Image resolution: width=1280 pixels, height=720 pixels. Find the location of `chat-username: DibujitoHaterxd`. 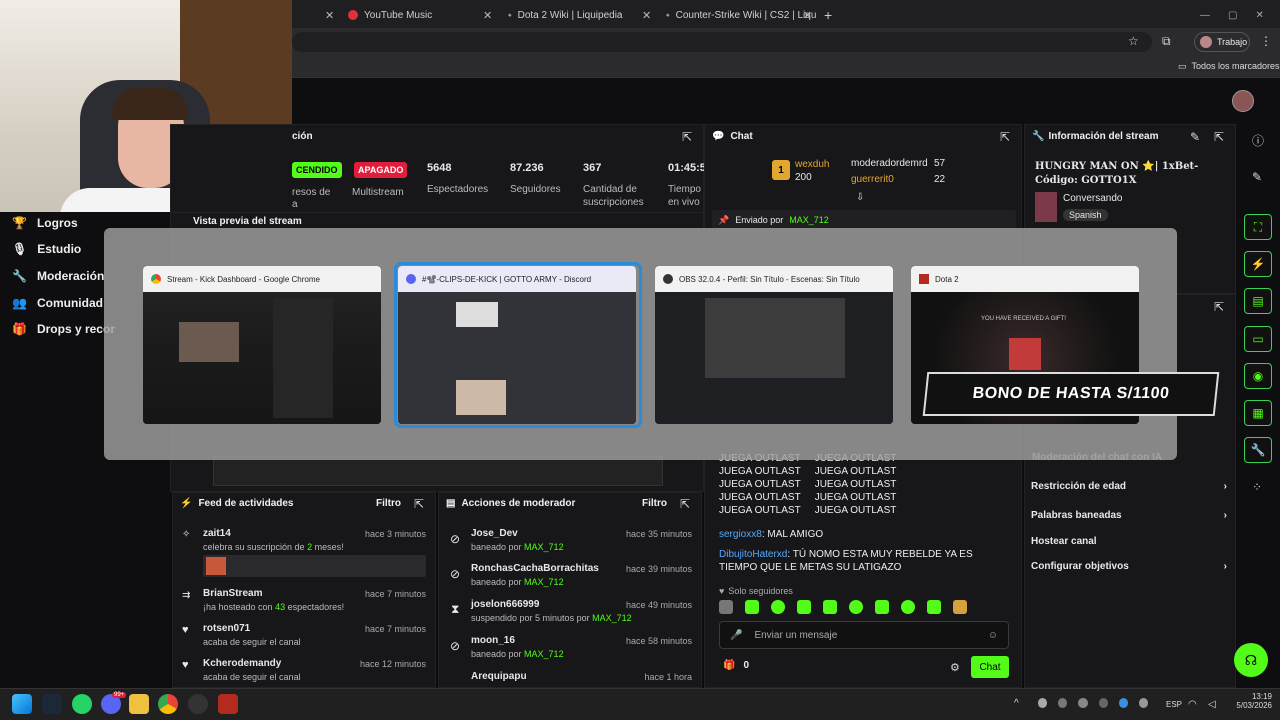

chat-username: DibujitoHaterxd is located at coordinates (753, 554).